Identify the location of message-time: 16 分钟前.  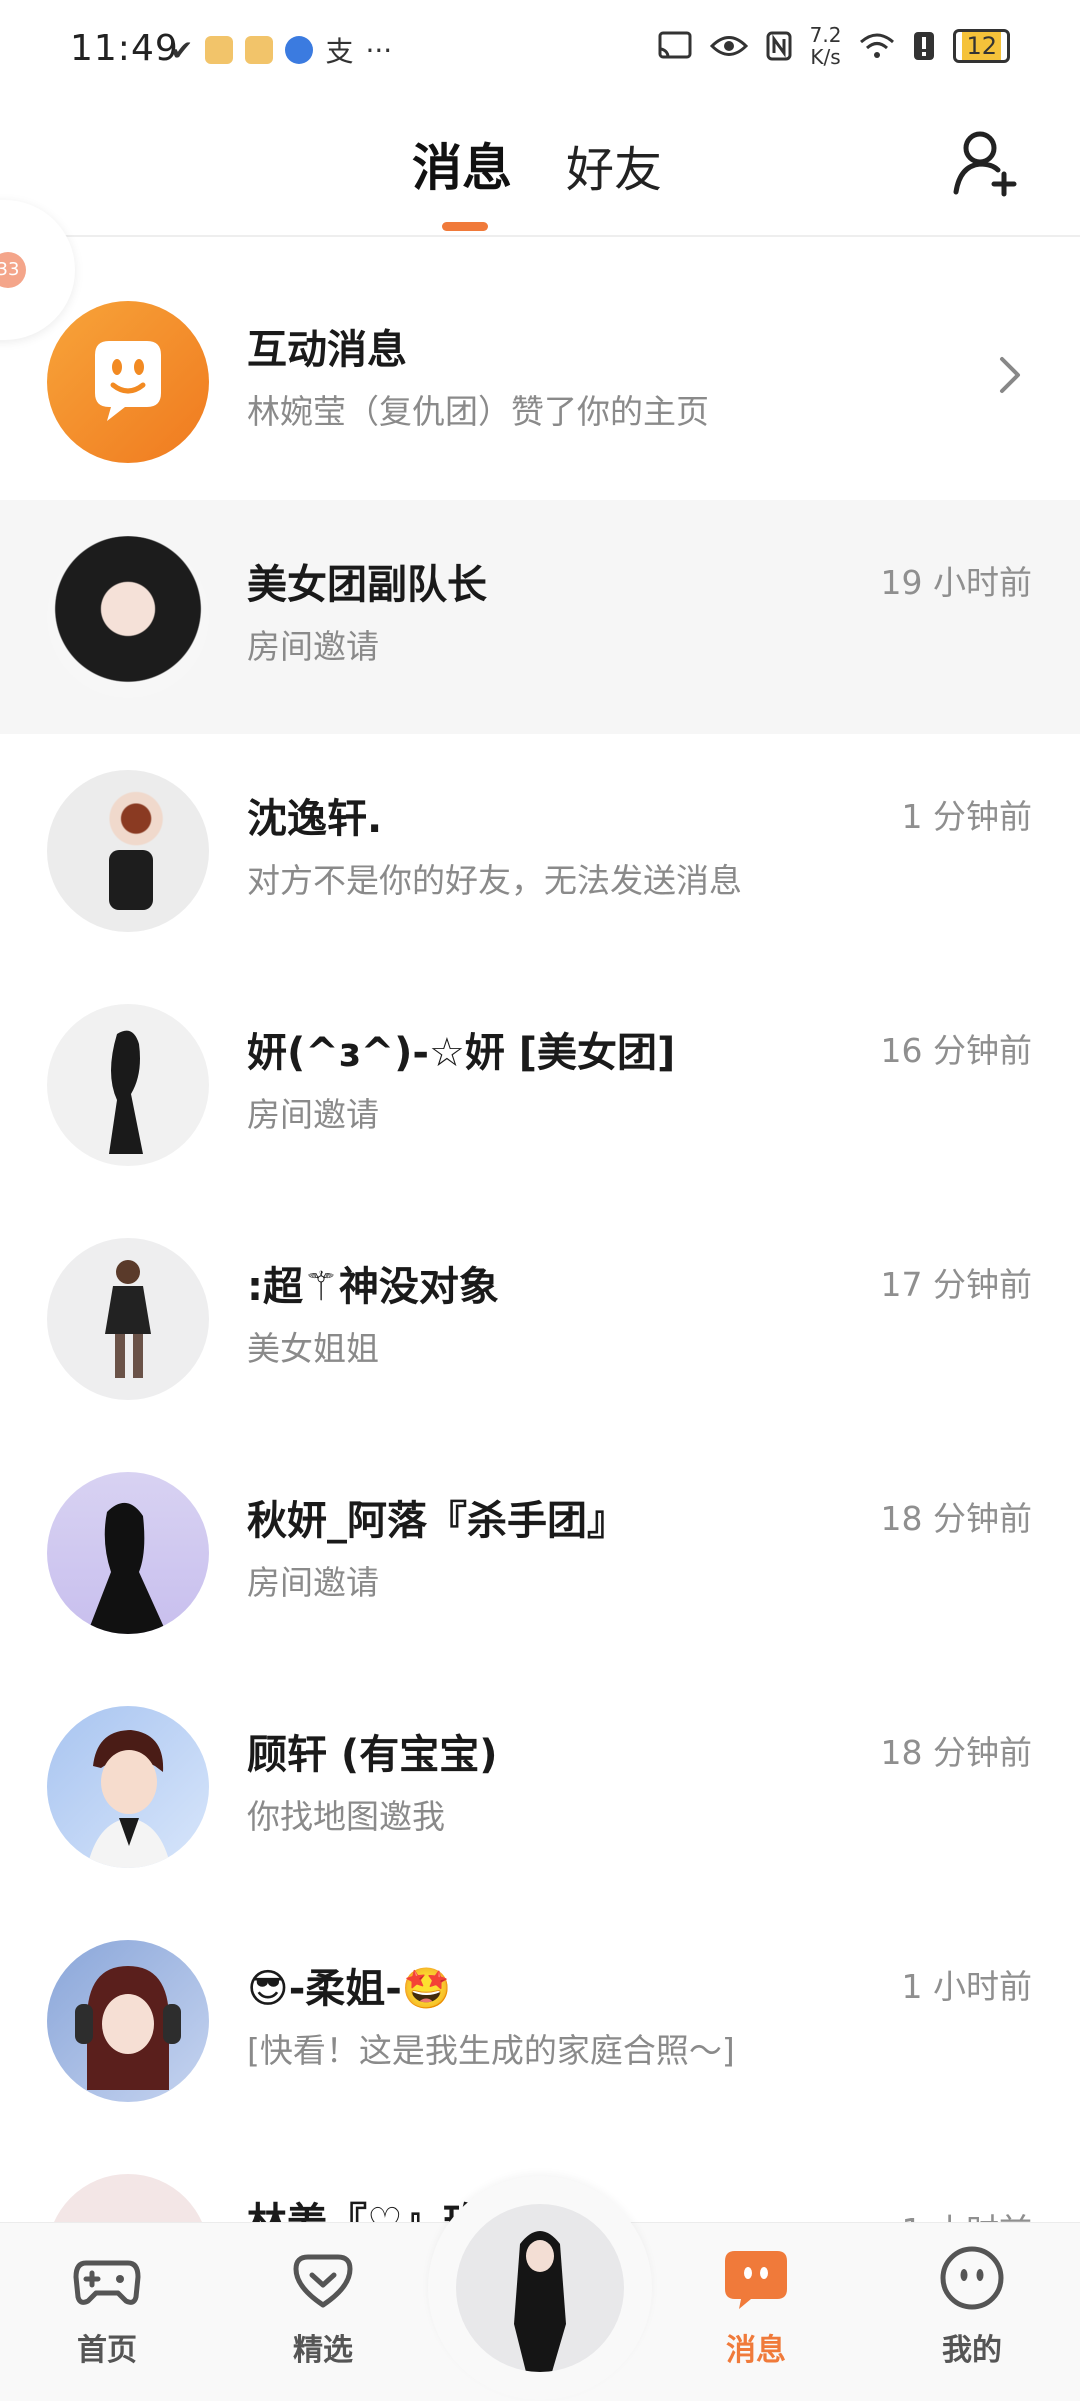
(956, 1050).